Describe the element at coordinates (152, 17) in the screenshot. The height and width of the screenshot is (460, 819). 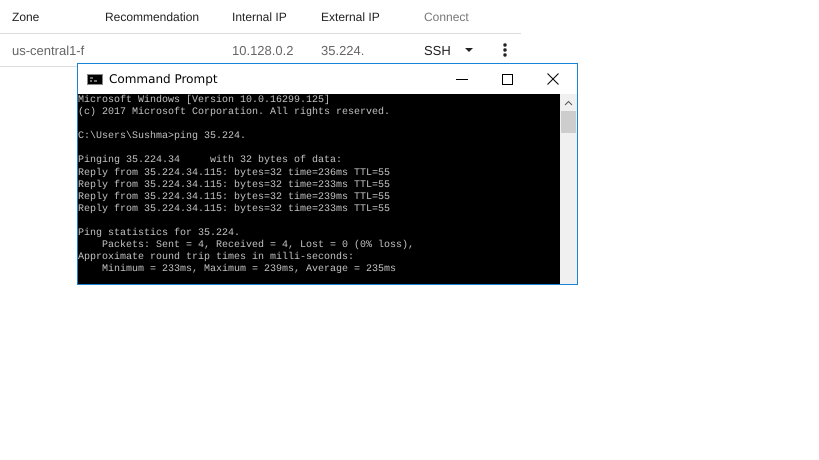
I see `column-header: Recommendation` at that location.